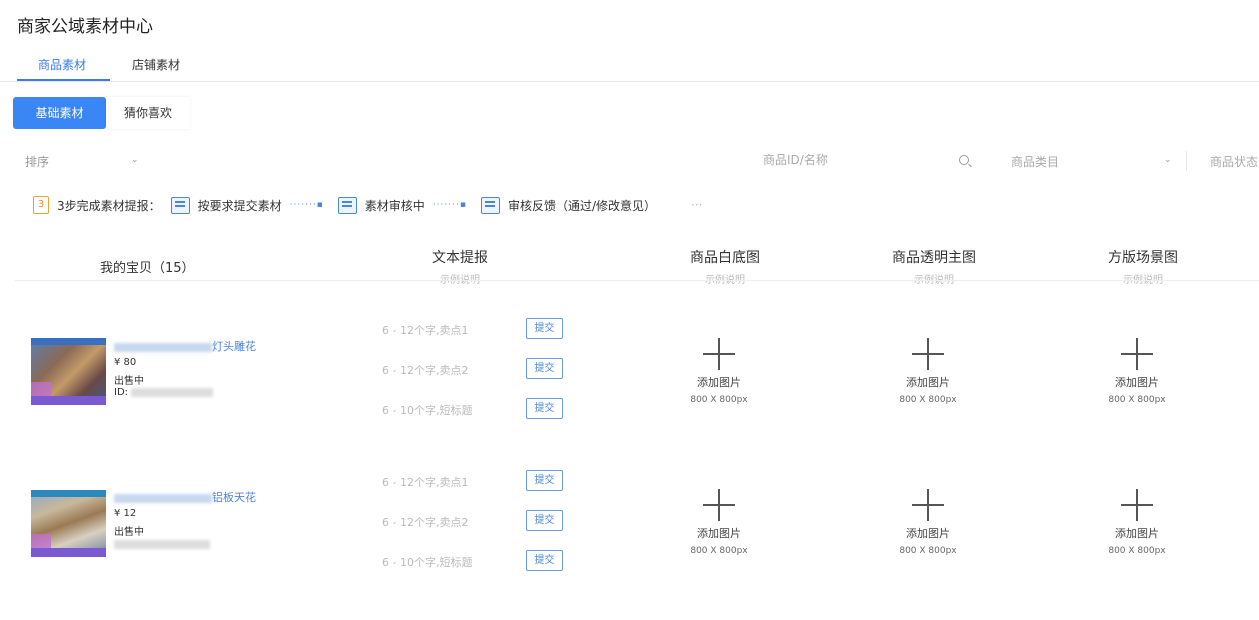 Image resolution: width=1259 pixels, height=620 pixels. What do you see at coordinates (581, 205) in the screenshot?
I see `step-3: 审核反馈（通过/修改意见）` at bounding box center [581, 205].